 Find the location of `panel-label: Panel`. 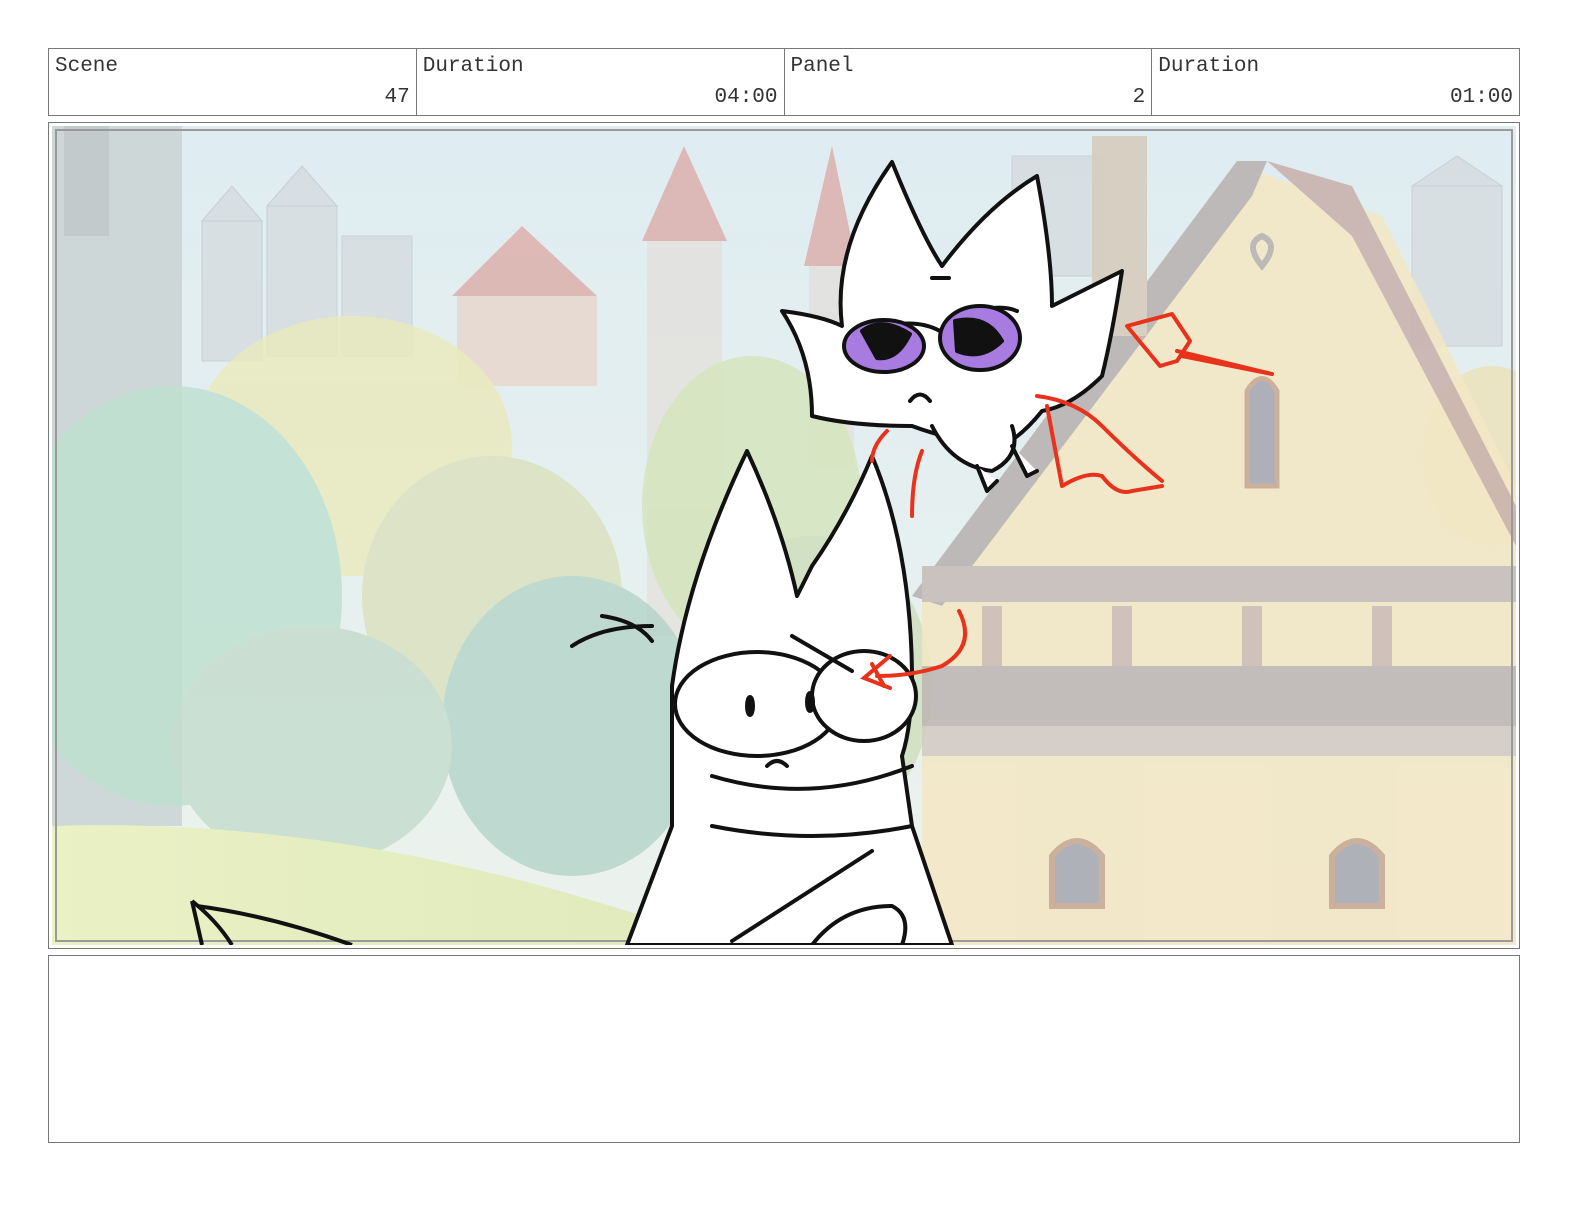

panel-label: Panel is located at coordinates (822, 66).